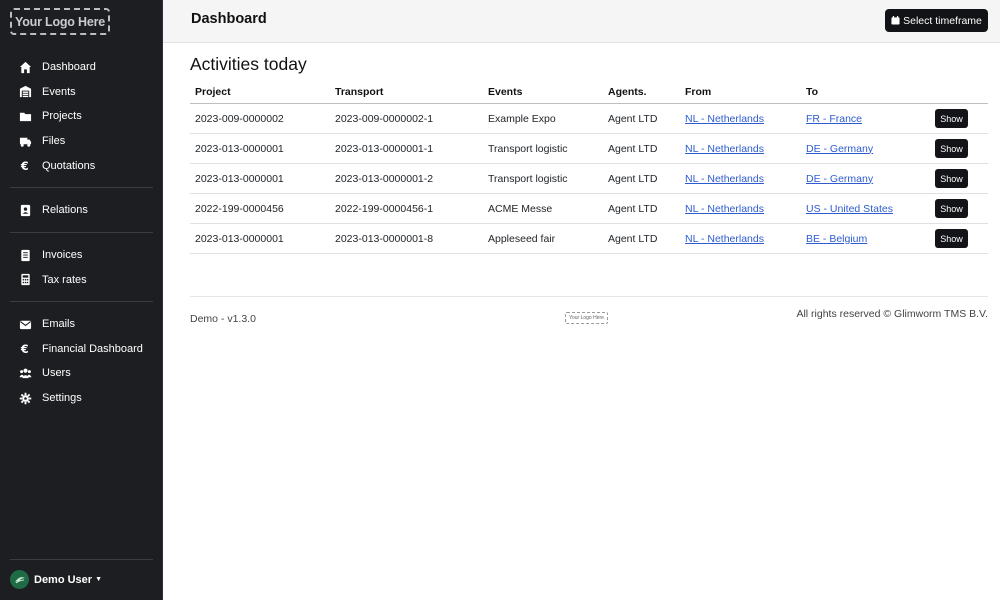 The height and width of the screenshot is (600, 1000). Describe the element at coordinates (406, 92) in the screenshot. I see `column-header-transport: Transport` at that location.